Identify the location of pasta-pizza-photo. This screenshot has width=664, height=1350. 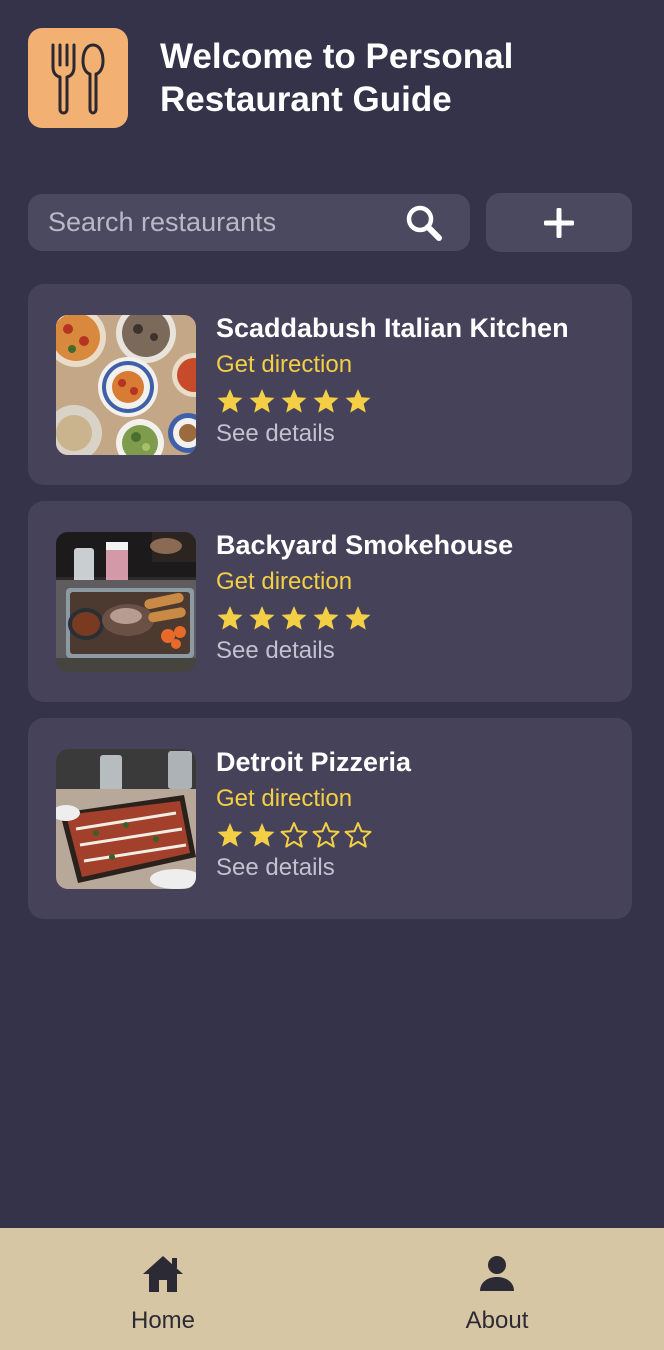
(126, 385).